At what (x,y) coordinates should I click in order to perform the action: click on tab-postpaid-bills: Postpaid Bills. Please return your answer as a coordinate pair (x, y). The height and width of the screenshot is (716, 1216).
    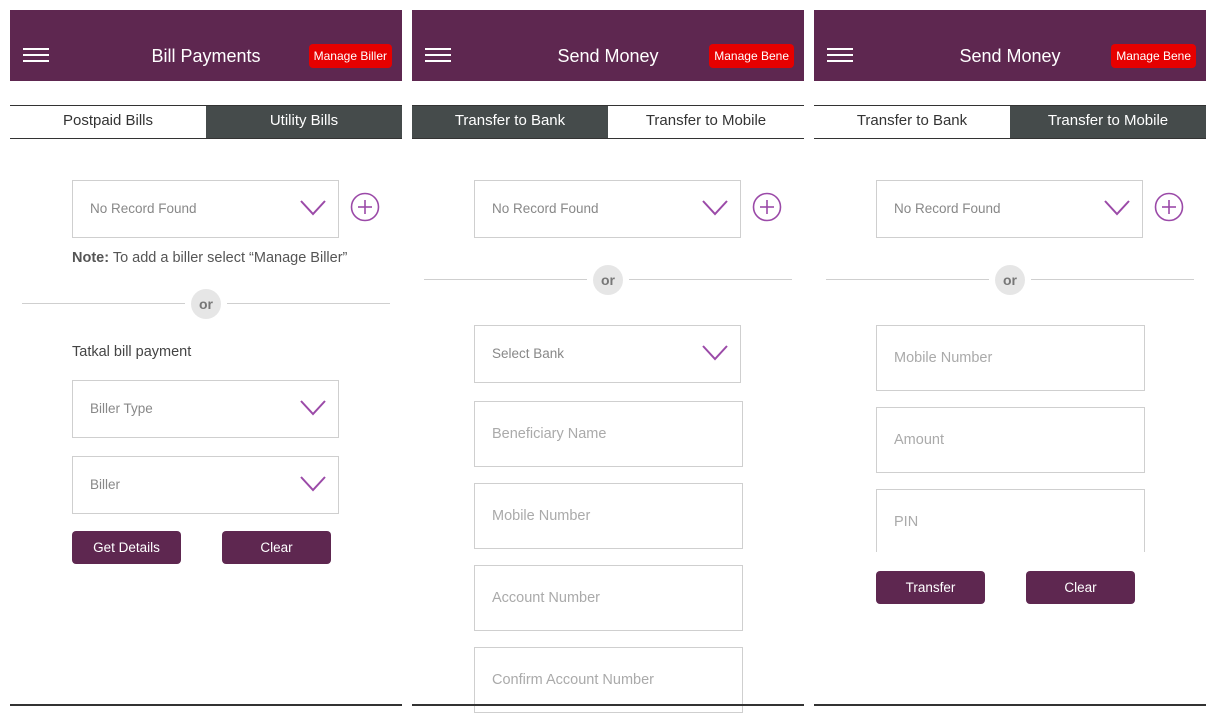
    Looking at the image, I should click on (108, 122).